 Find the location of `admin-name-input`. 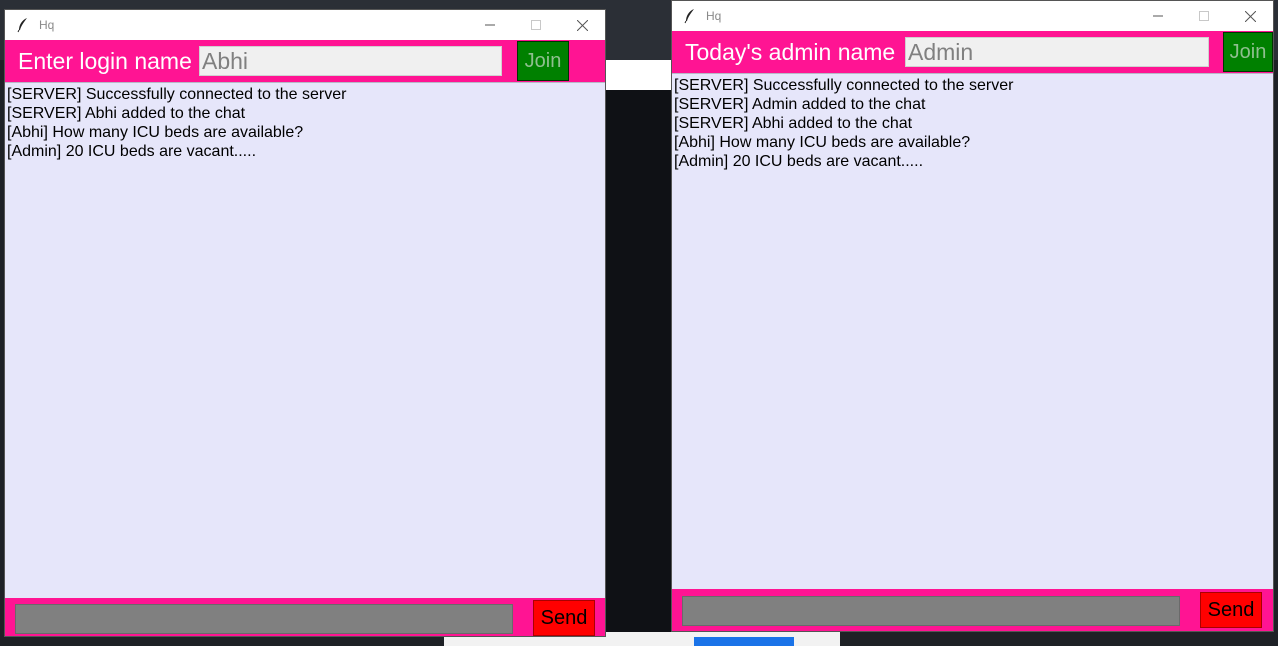

admin-name-input is located at coordinates (1057, 52).